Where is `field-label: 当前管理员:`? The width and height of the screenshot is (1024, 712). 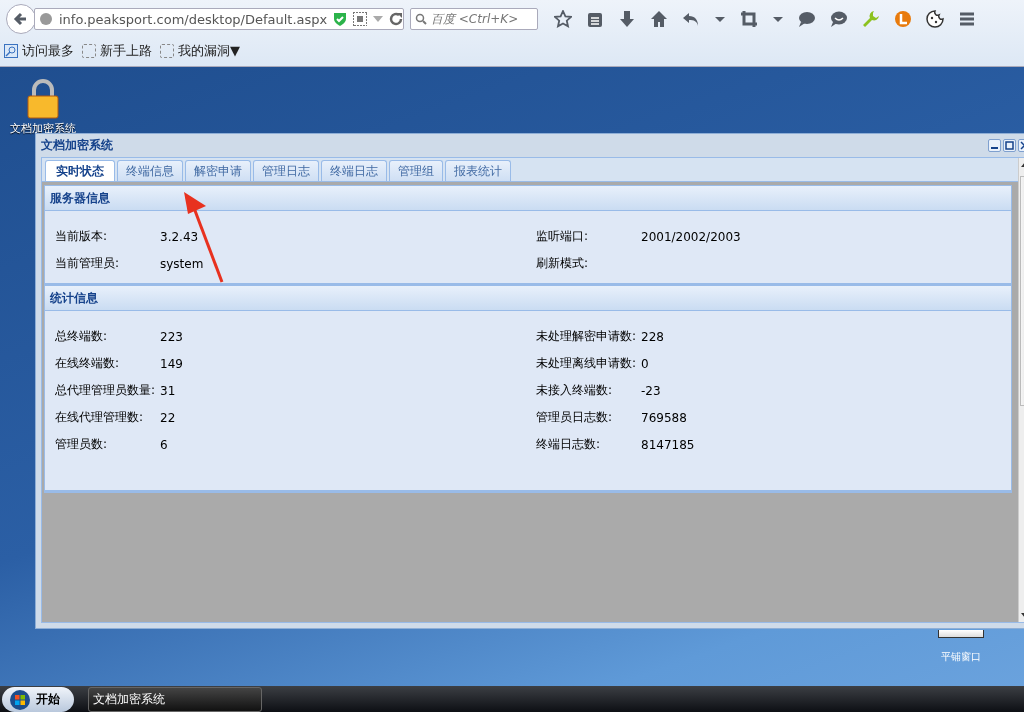
field-label: 当前管理员: is located at coordinates (88, 263).